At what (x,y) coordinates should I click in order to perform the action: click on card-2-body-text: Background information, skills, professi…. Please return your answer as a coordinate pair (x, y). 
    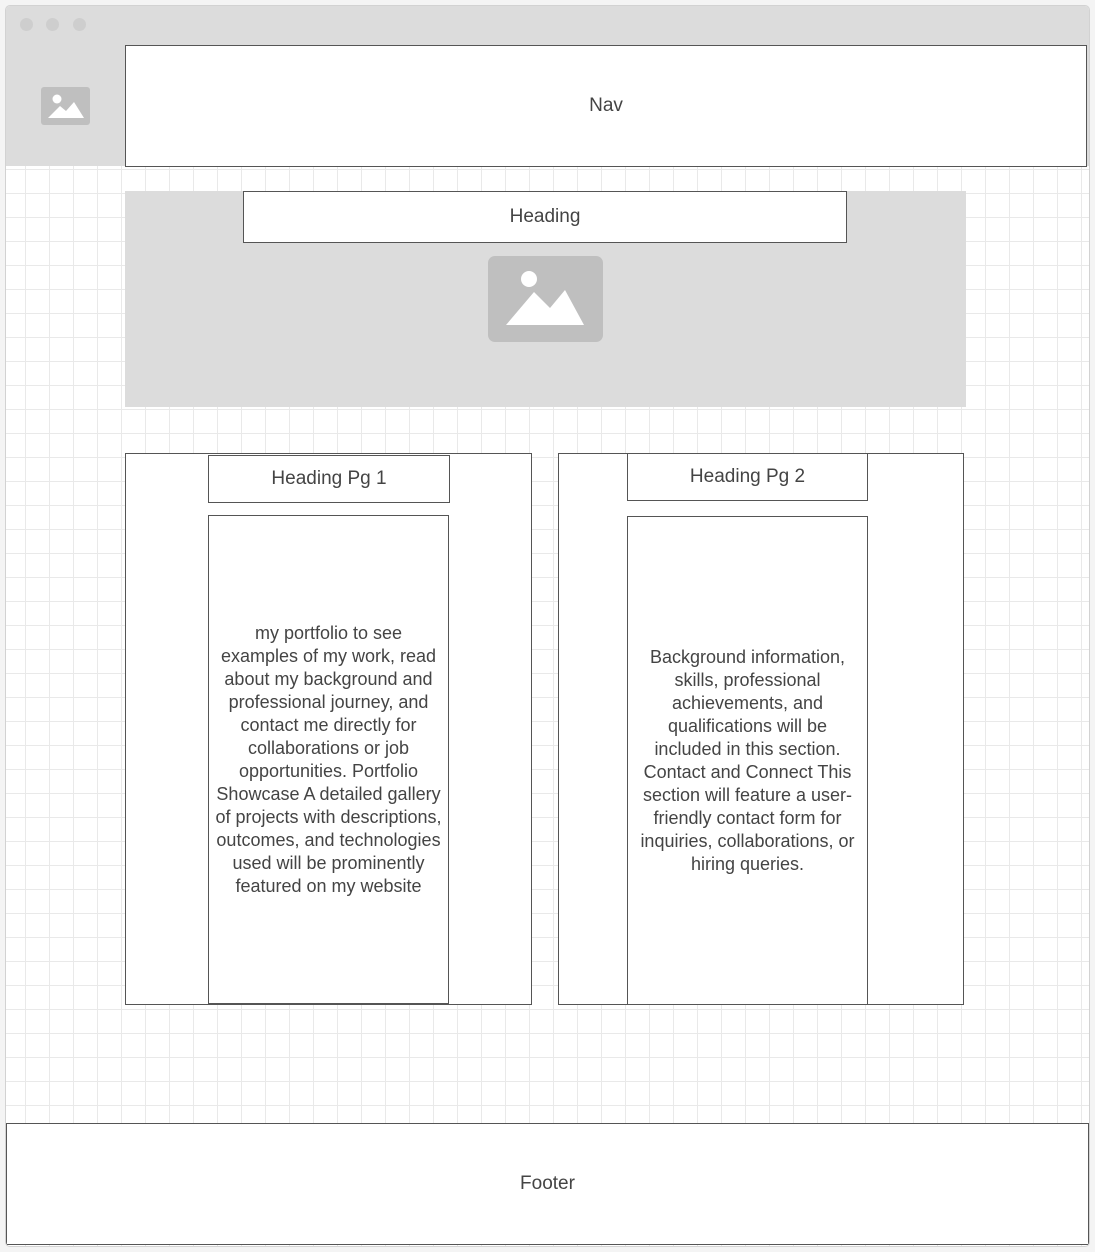
    Looking at the image, I should click on (747, 760).